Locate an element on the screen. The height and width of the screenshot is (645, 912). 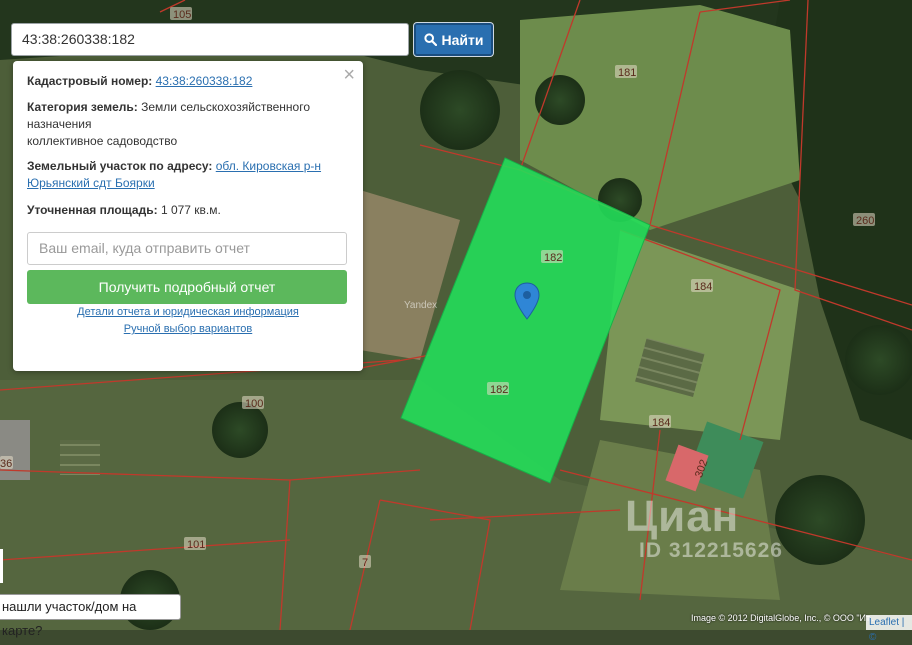
plot-label-181: 181 is located at coordinates (627, 73).